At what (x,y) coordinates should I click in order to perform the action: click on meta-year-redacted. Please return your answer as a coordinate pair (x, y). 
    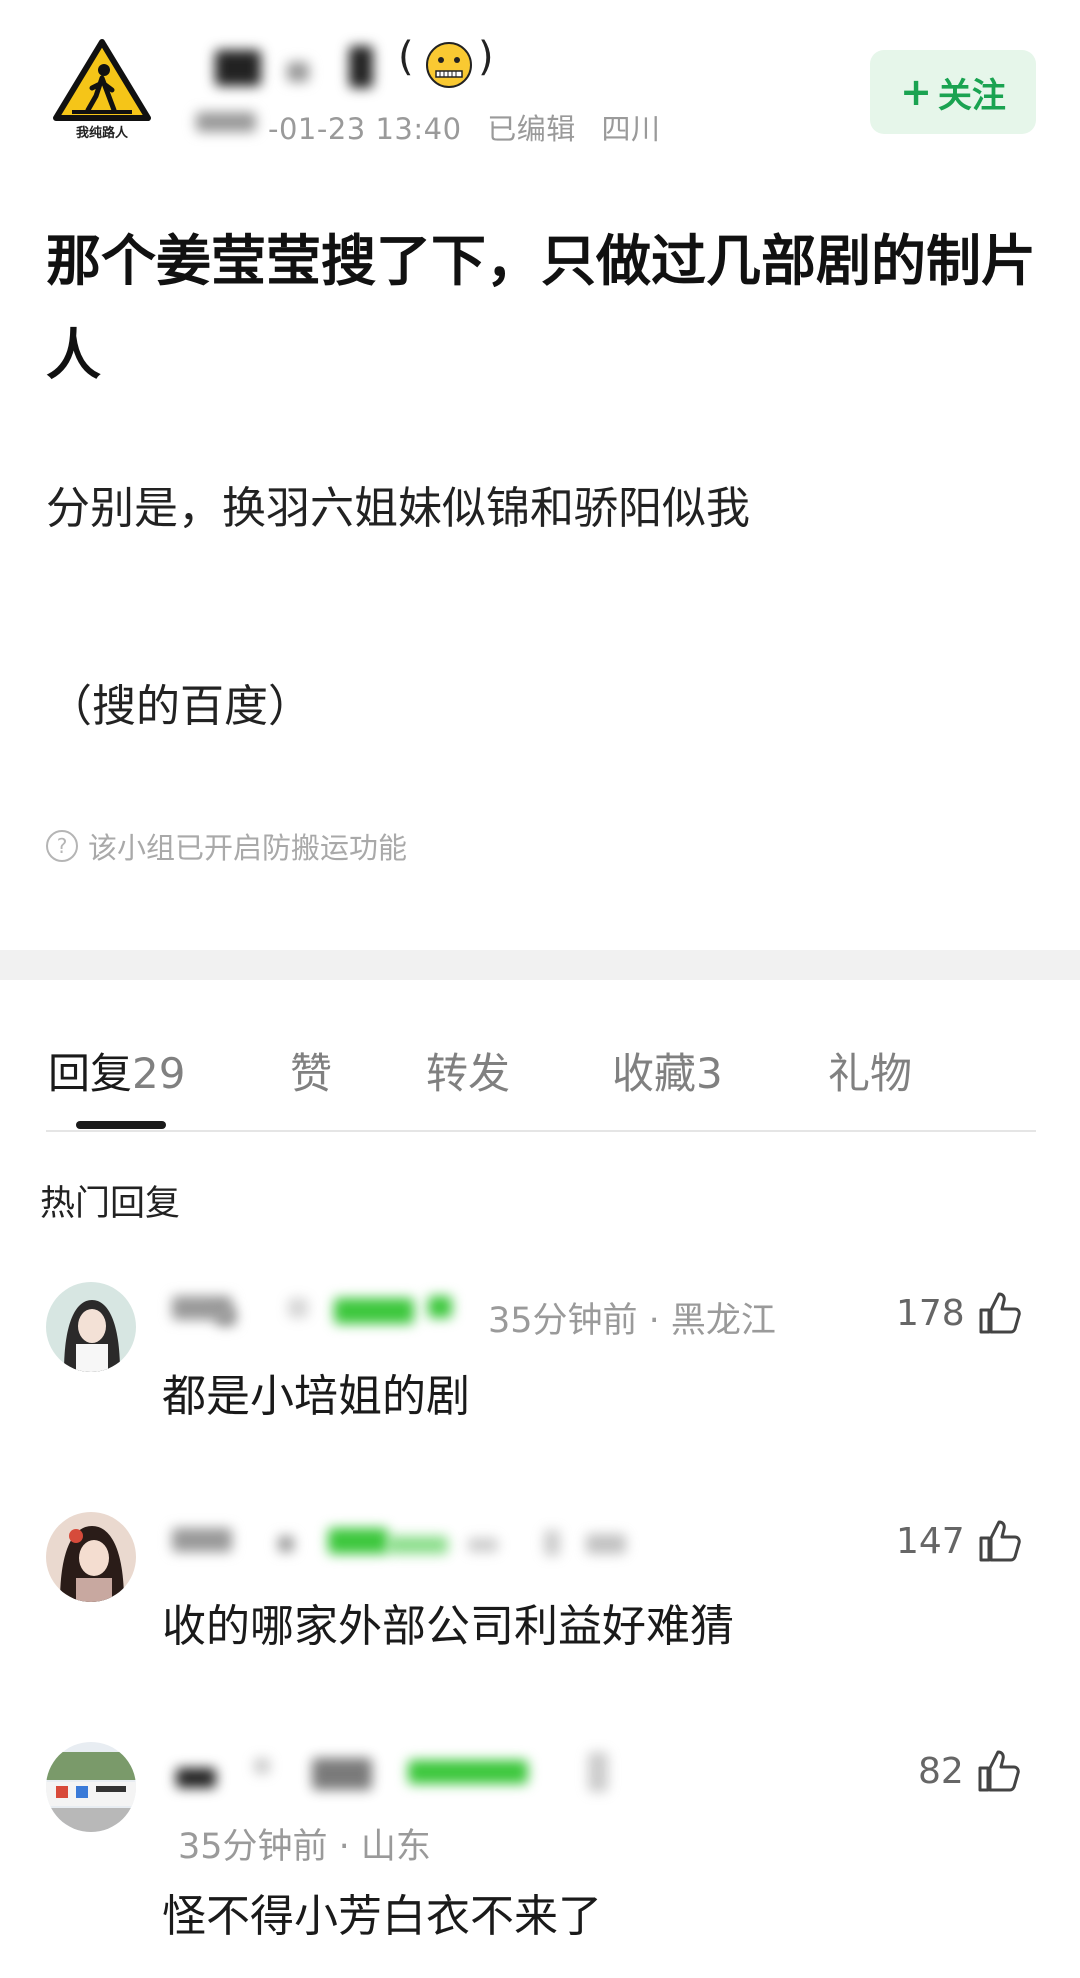
    Looking at the image, I should click on (226, 122).